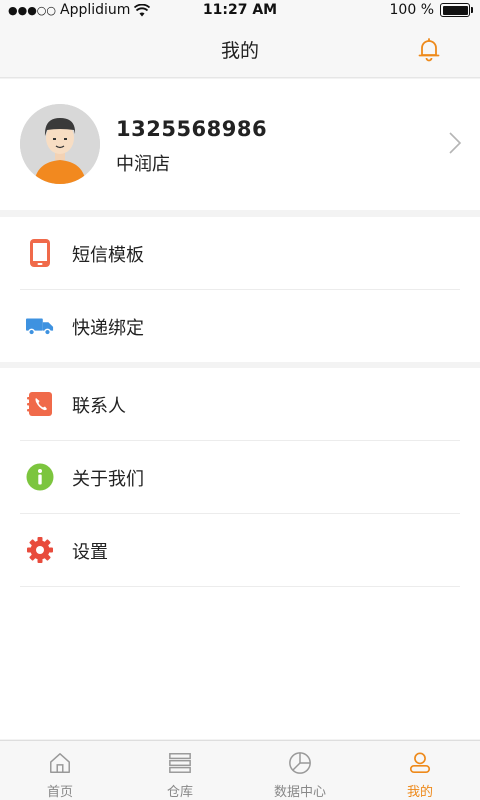  I want to click on menu-item-settings: 设置, so click(240, 550).